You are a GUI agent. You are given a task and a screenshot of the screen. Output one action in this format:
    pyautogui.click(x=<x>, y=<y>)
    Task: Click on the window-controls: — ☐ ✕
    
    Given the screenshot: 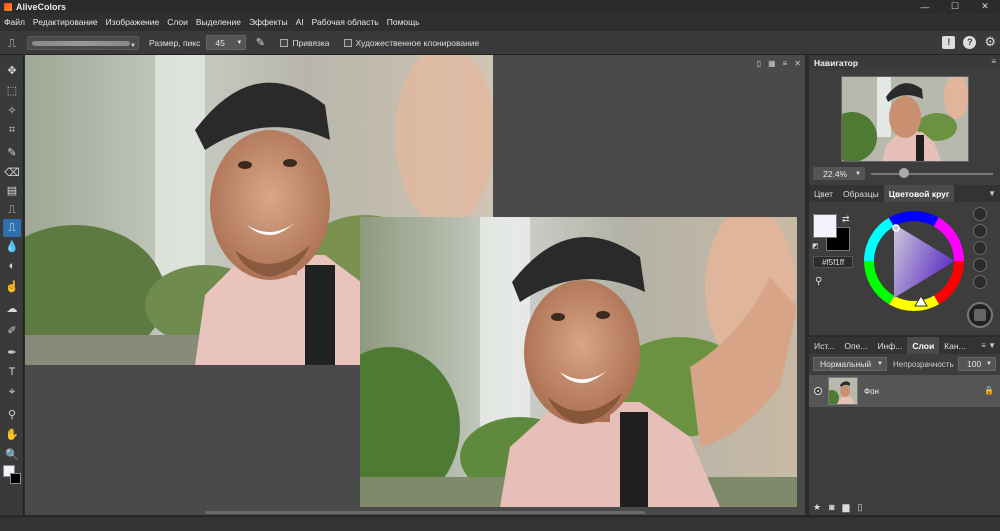 What is the action you would take?
    pyautogui.click(x=955, y=6)
    